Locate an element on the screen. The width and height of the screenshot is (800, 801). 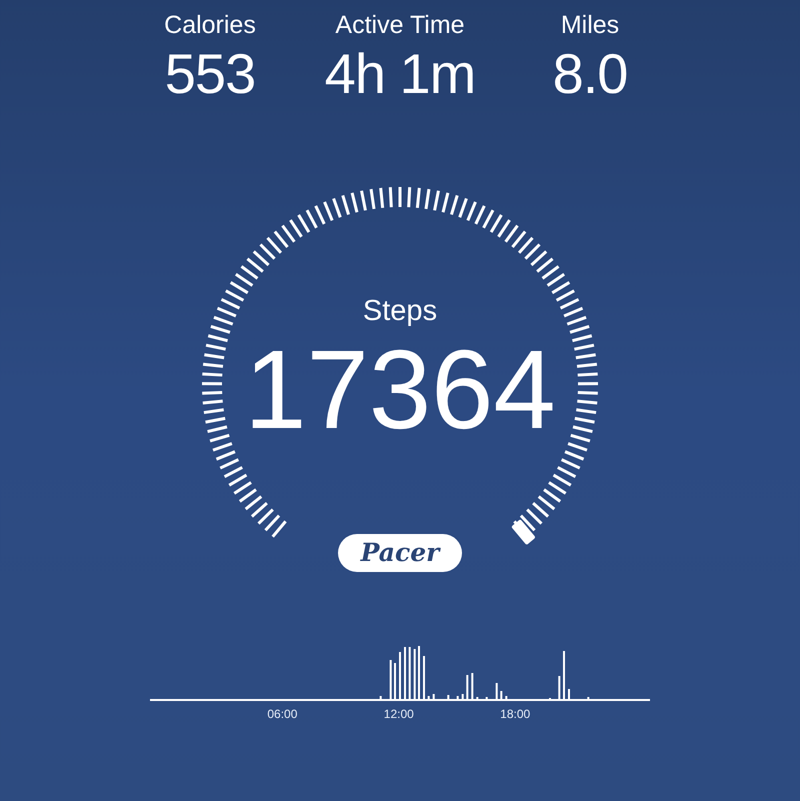
time-label: 18:00 is located at coordinates (515, 714).